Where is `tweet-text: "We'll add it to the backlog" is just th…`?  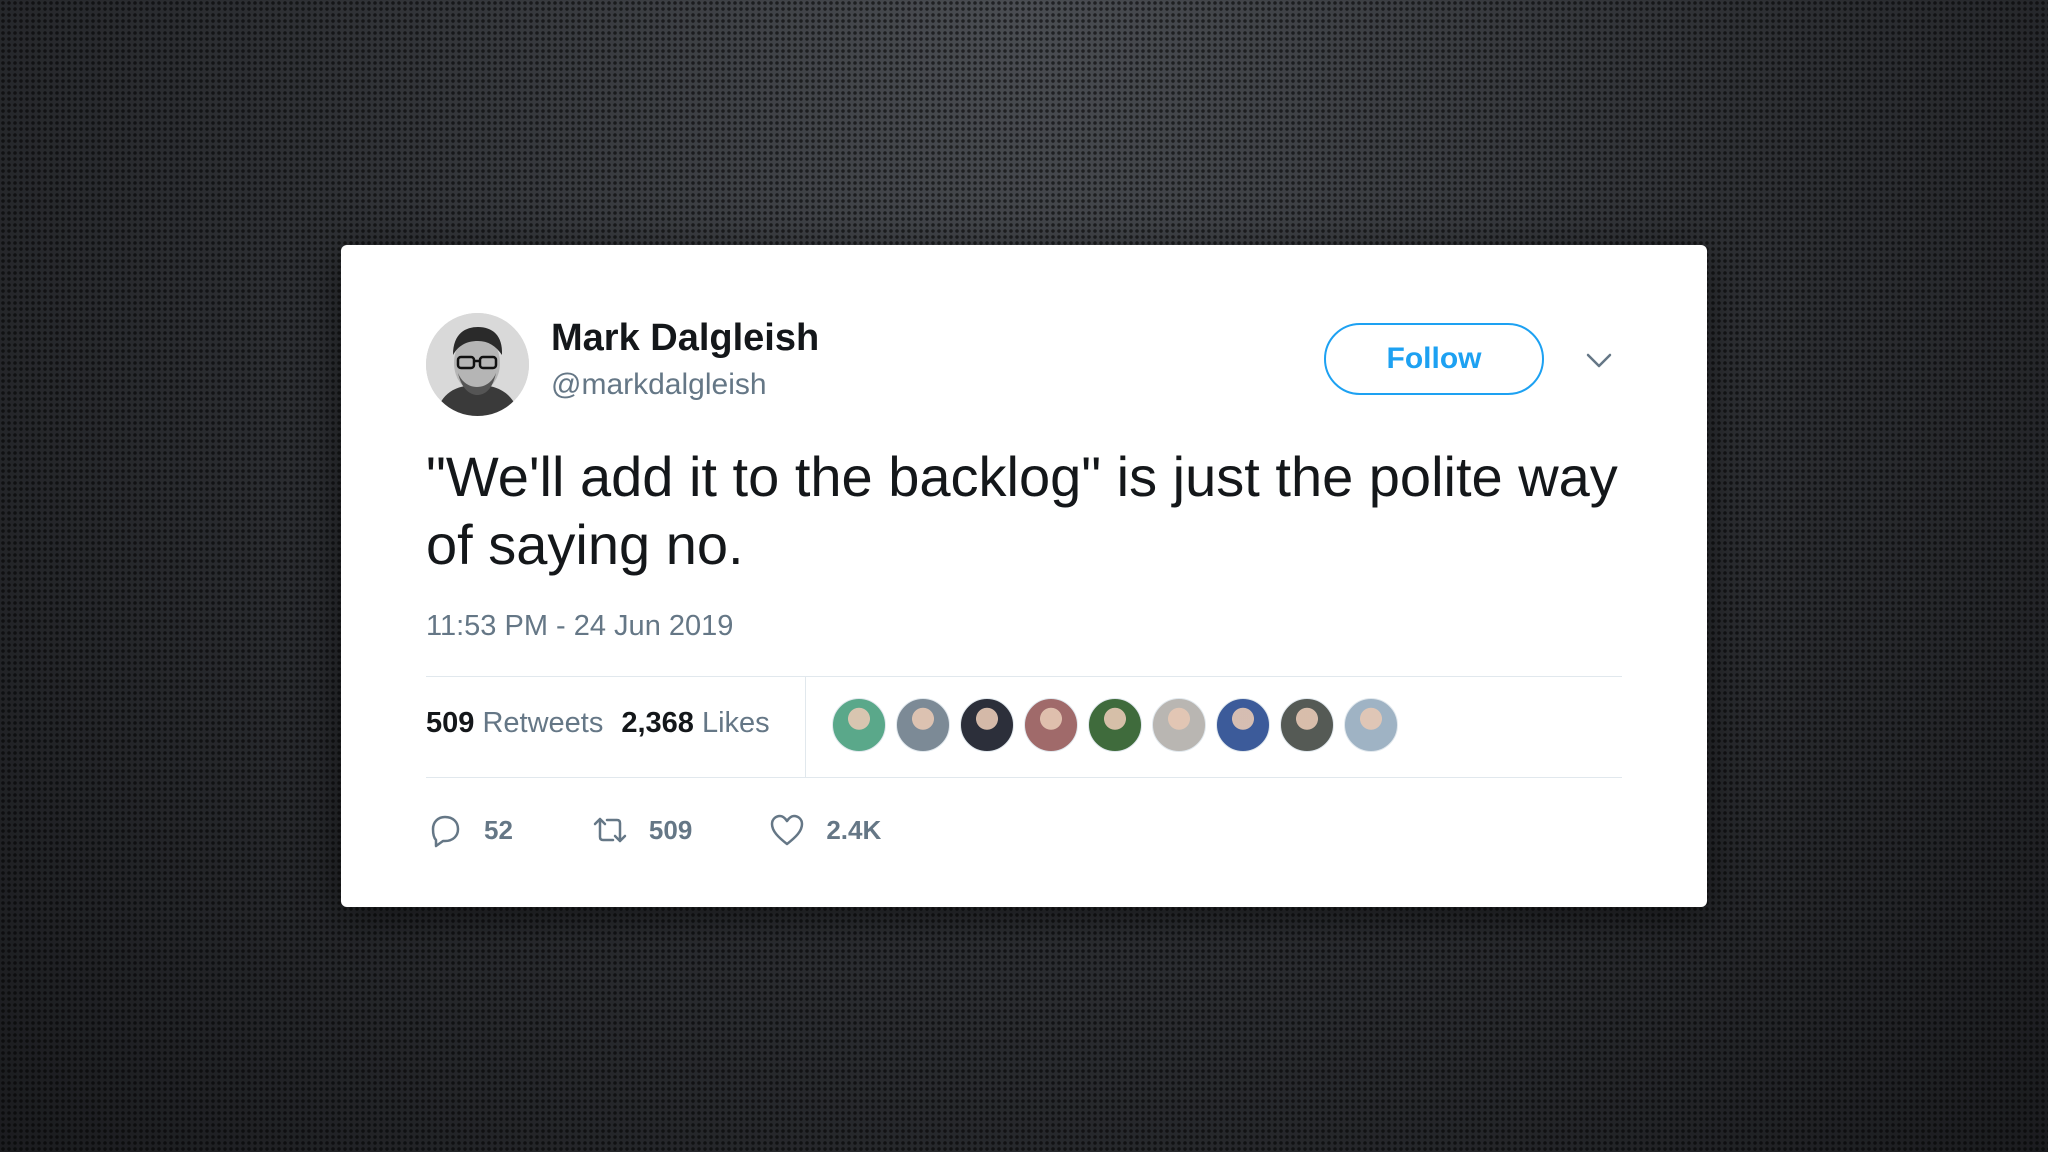
tweet-text: "We'll add it to the backlog" is just th… is located at coordinates (1022, 510).